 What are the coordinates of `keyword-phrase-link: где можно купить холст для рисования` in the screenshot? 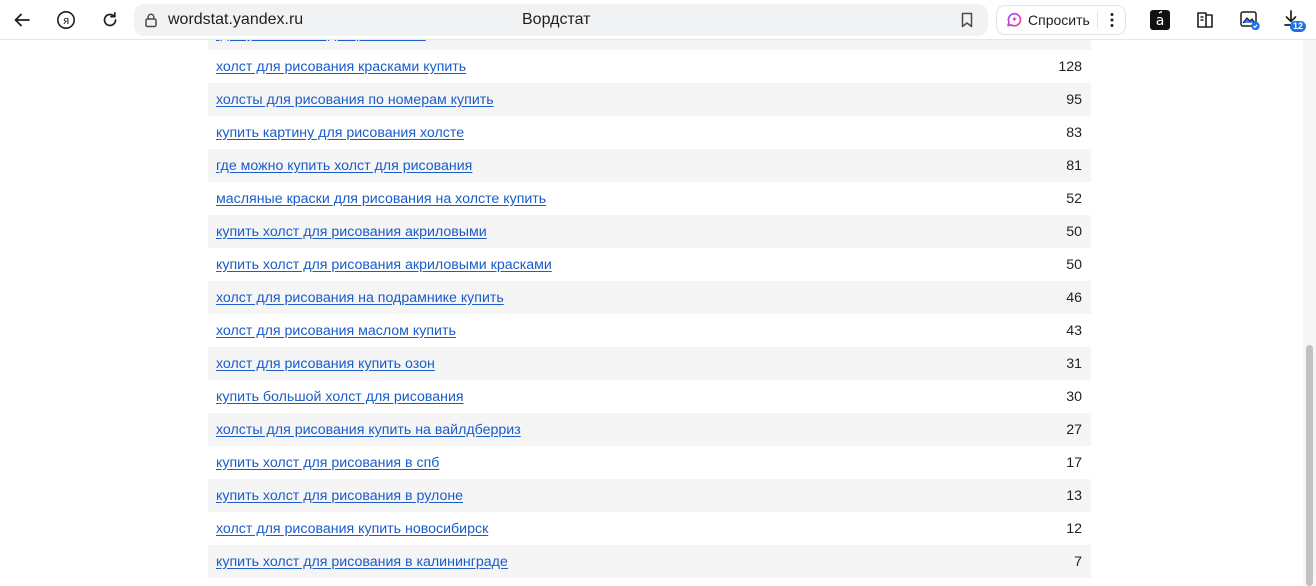 It's located at (344, 166).